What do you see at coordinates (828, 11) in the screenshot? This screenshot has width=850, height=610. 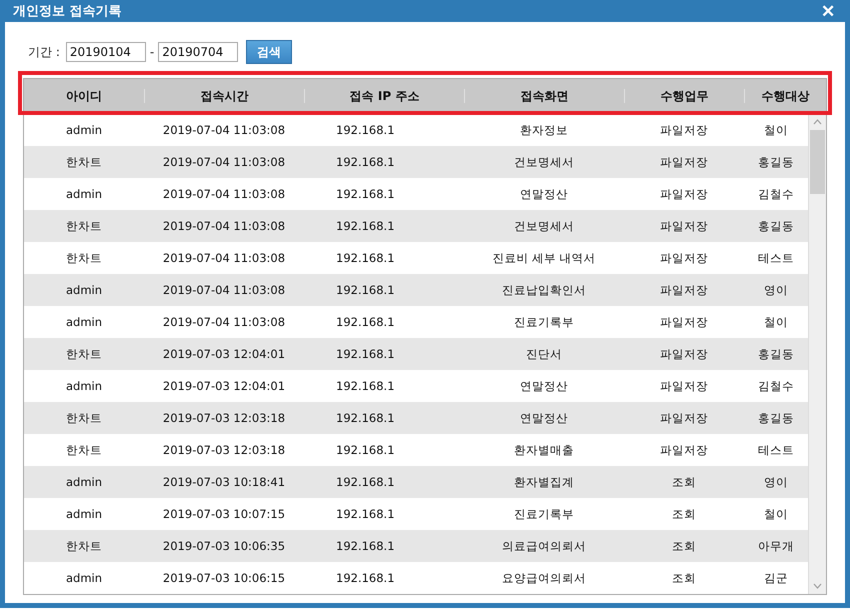 I see `close-button: ✕` at bounding box center [828, 11].